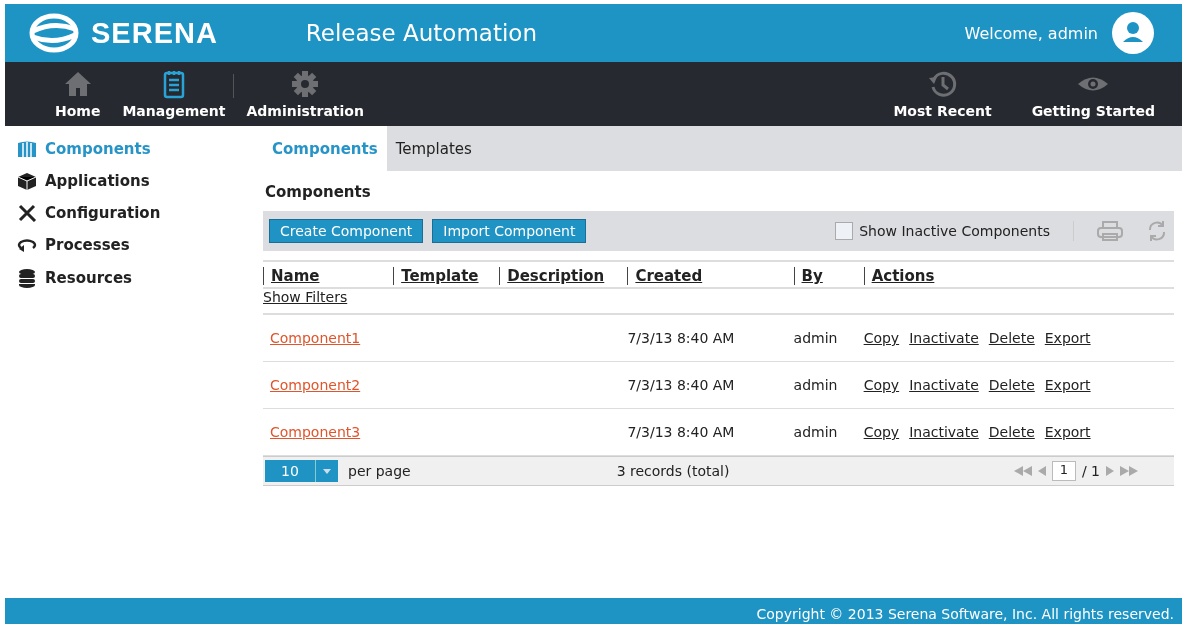 This screenshot has height=624, width=1192. I want to click on checkbox-label: Show Inactive Components, so click(954, 231).